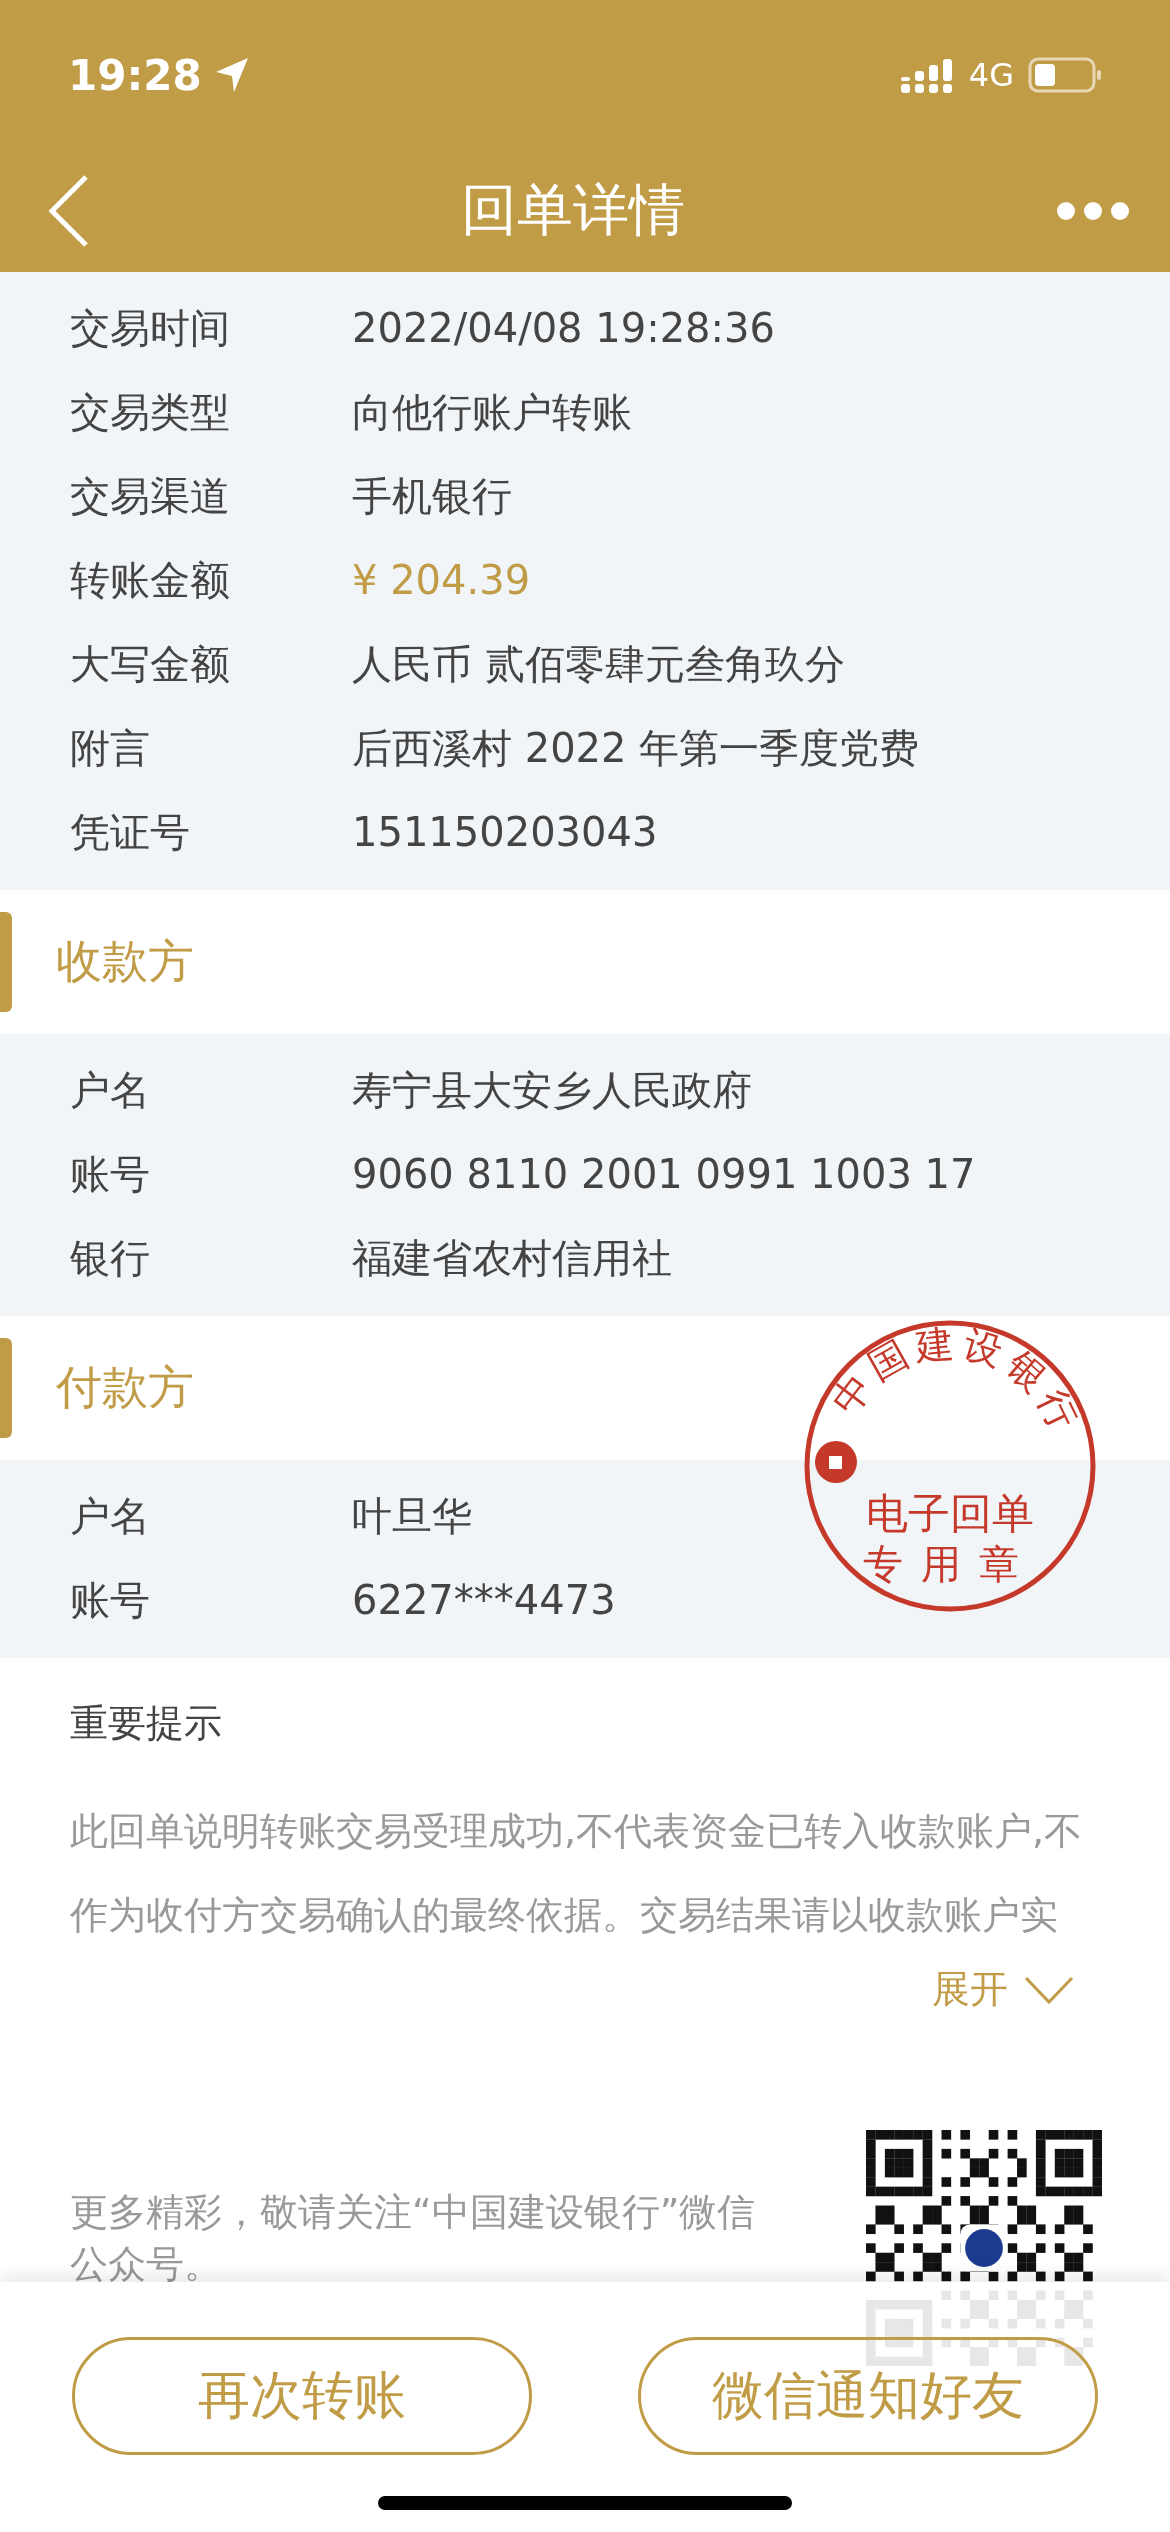 The width and height of the screenshot is (1170, 2532). What do you see at coordinates (146, 1723) in the screenshot?
I see `notice-title: 重要提示` at bounding box center [146, 1723].